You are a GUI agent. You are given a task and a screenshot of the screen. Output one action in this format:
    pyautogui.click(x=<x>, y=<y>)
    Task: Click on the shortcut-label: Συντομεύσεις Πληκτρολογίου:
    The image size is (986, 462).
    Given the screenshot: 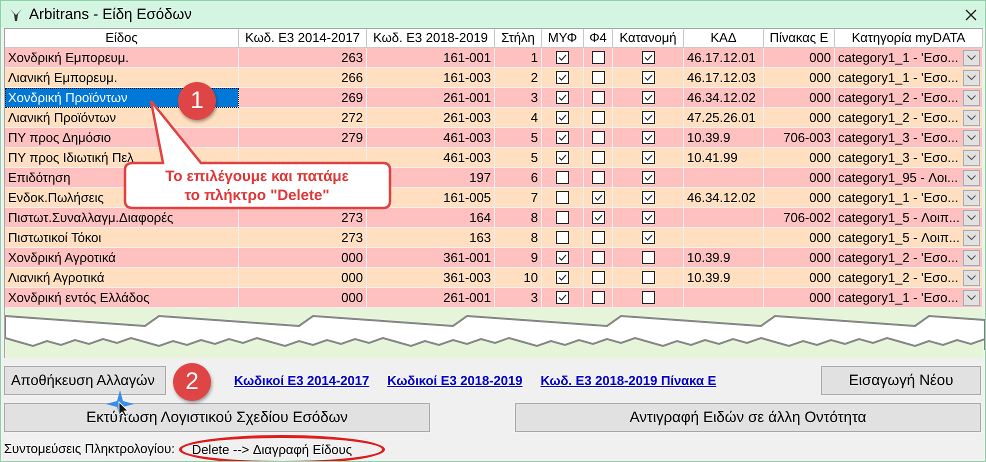 What is the action you would take?
    pyautogui.click(x=89, y=449)
    